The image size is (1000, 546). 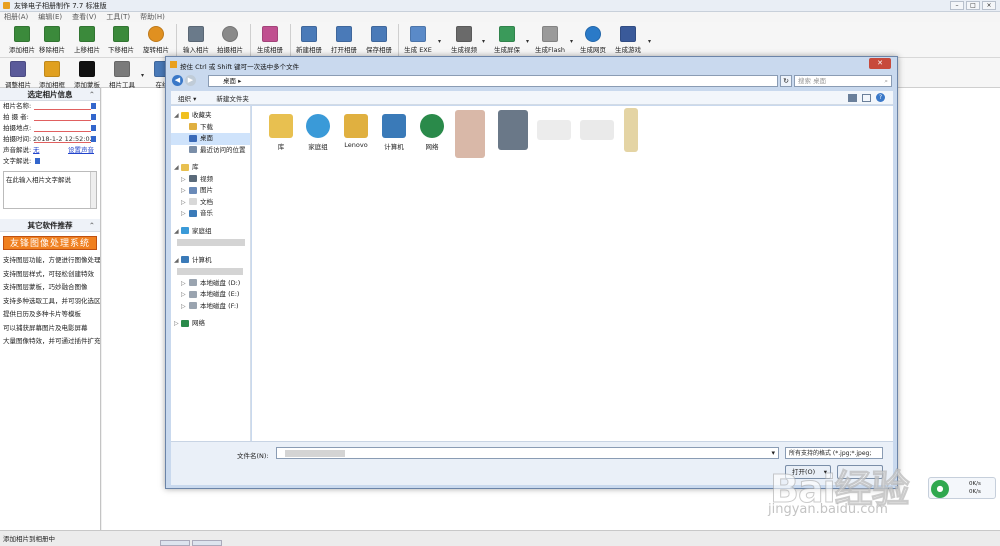 I want to click on new-folder-button: 新建文件夹, so click(x=232, y=98).